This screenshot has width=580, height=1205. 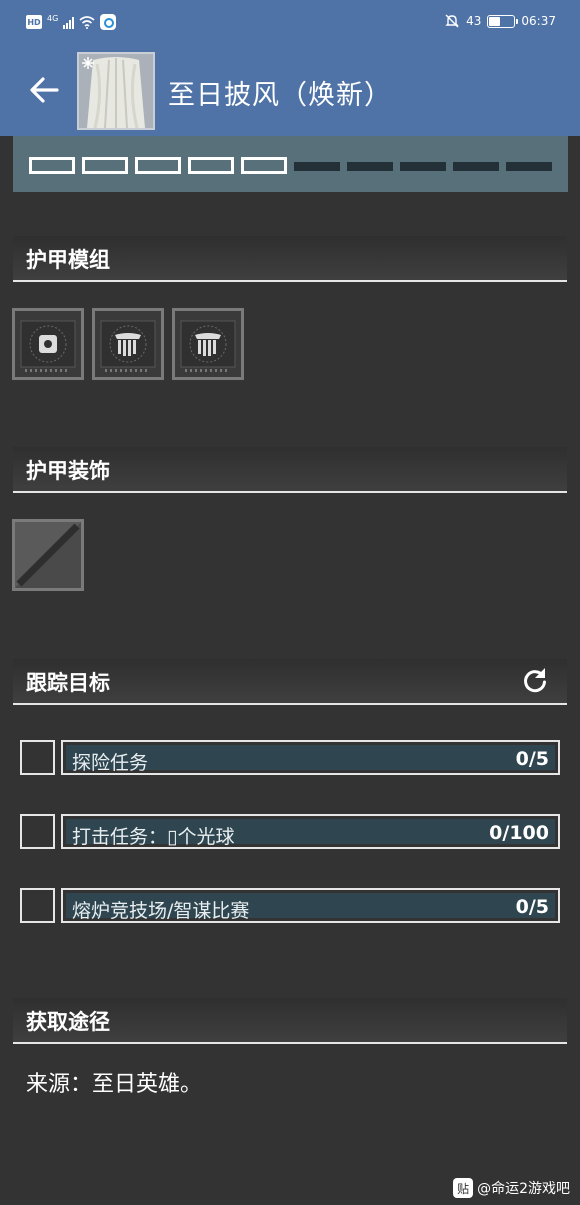 What do you see at coordinates (523, 1189) in the screenshot?
I see `watermark-text: @命运2游戏吧` at bounding box center [523, 1189].